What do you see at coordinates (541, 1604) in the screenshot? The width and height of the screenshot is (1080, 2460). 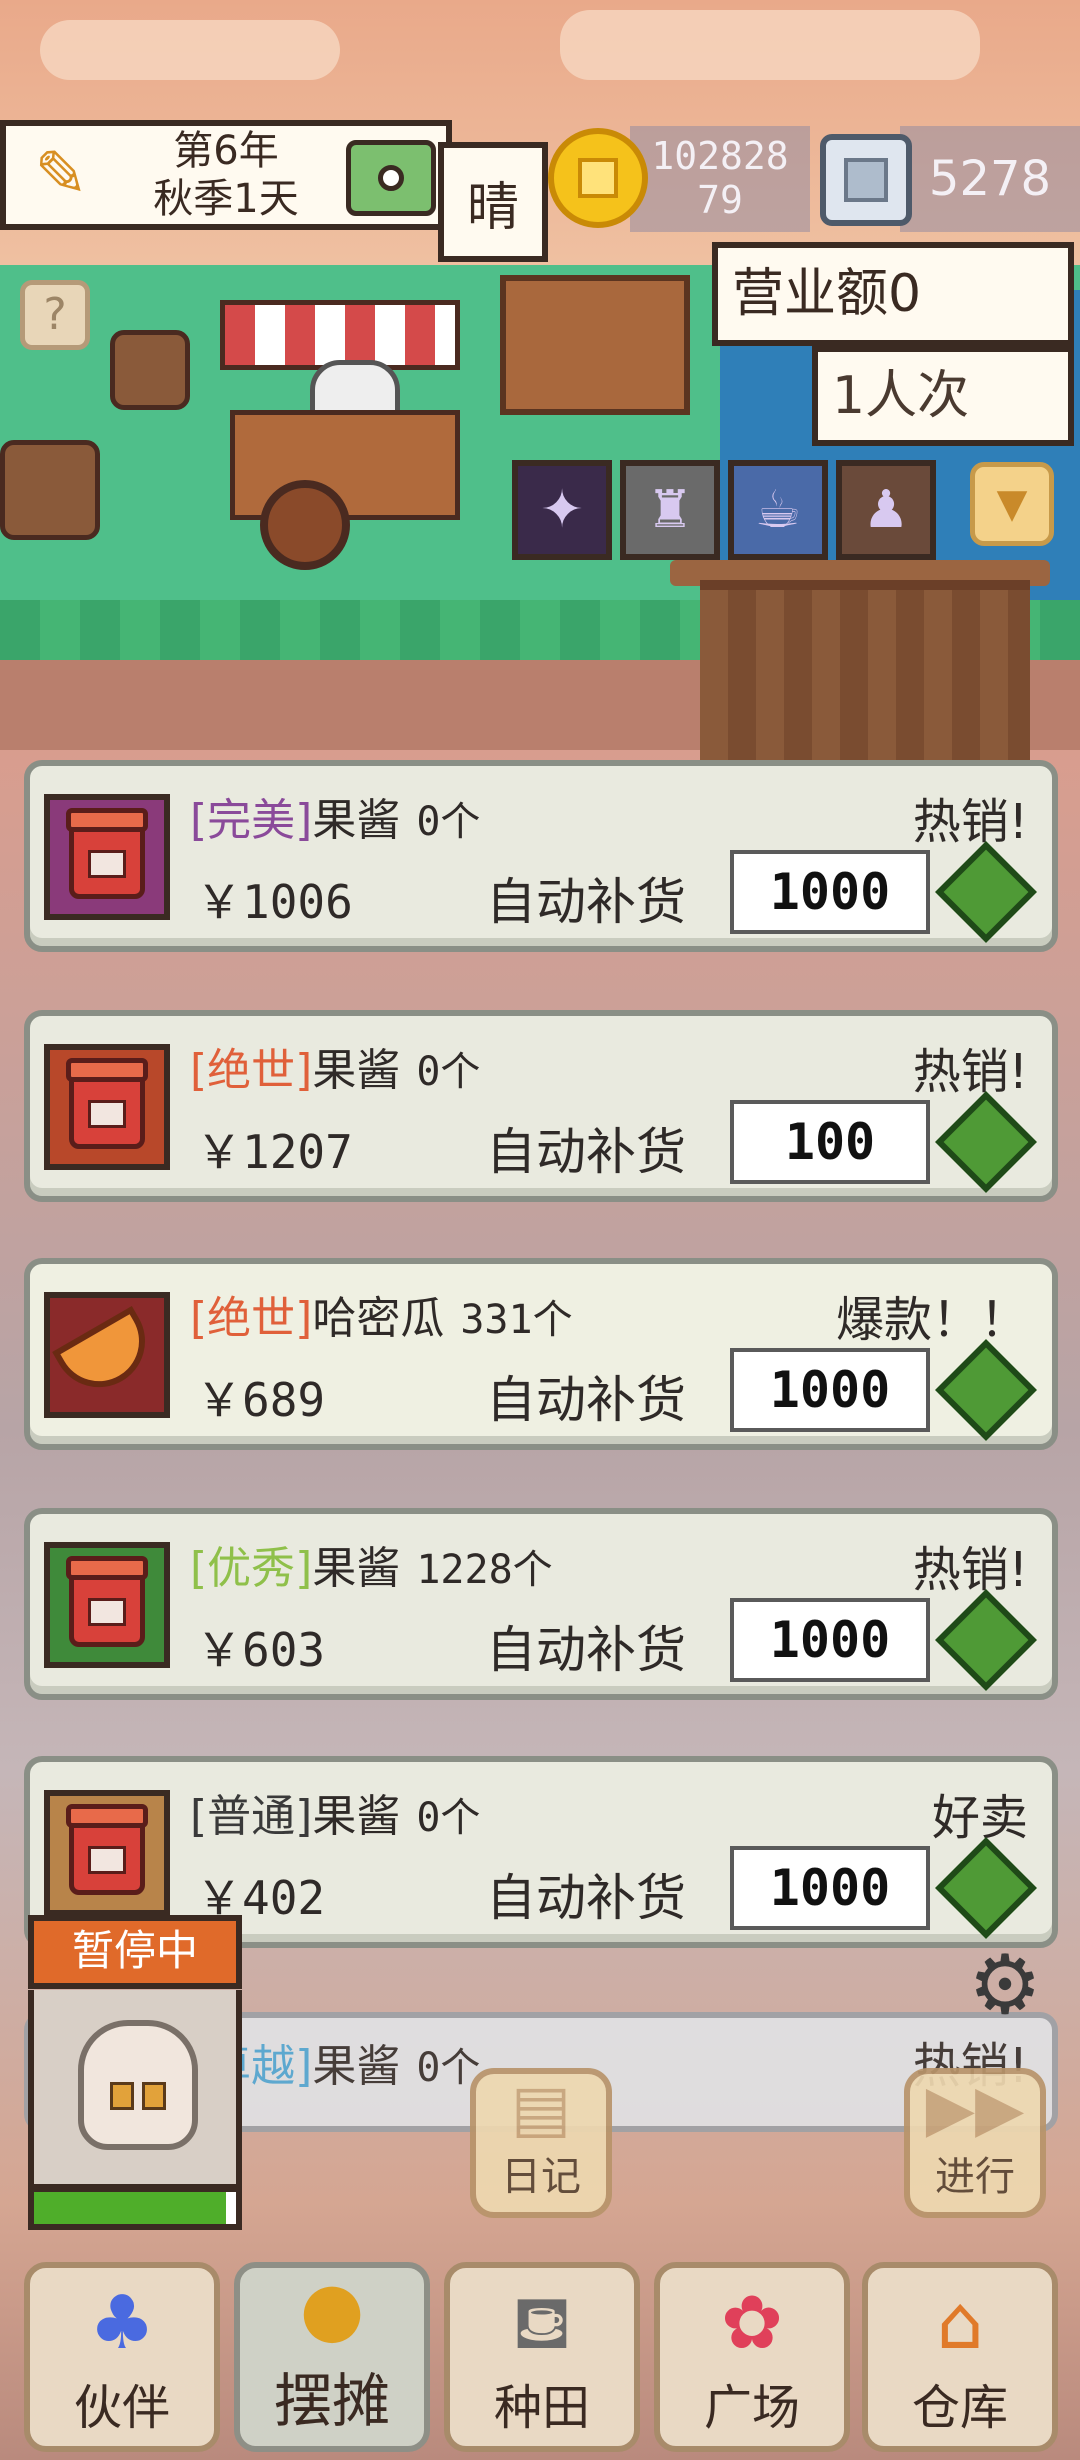 I see `item-card: [优秀]果酱 1228个 热销! ￥603 自动补货 1000` at bounding box center [541, 1604].